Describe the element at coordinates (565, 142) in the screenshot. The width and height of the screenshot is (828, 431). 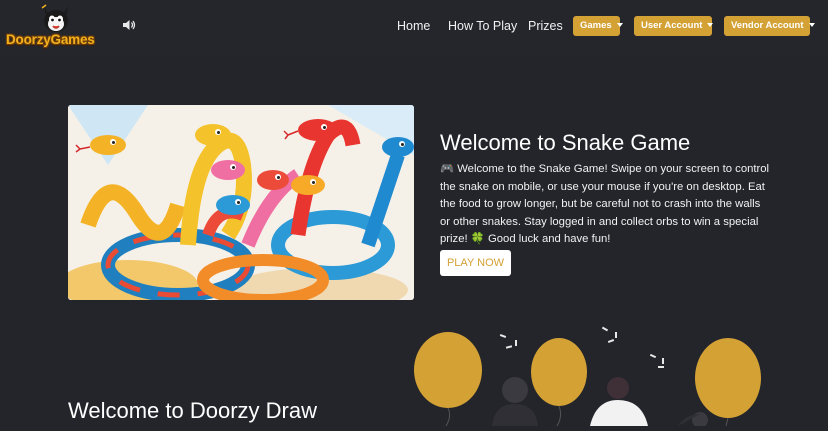
I see `snake-game-title: Welcome to Snake Game` at that location.